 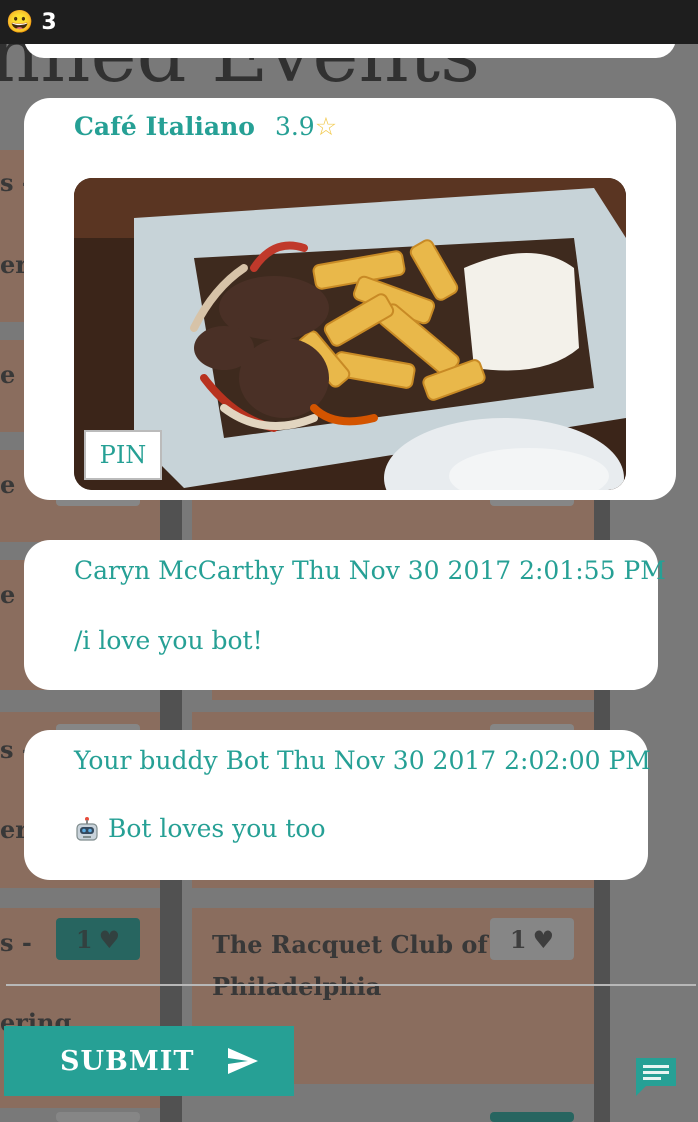 I want to click on submit-button: SUBMIT, so click(x=149, y=1061).